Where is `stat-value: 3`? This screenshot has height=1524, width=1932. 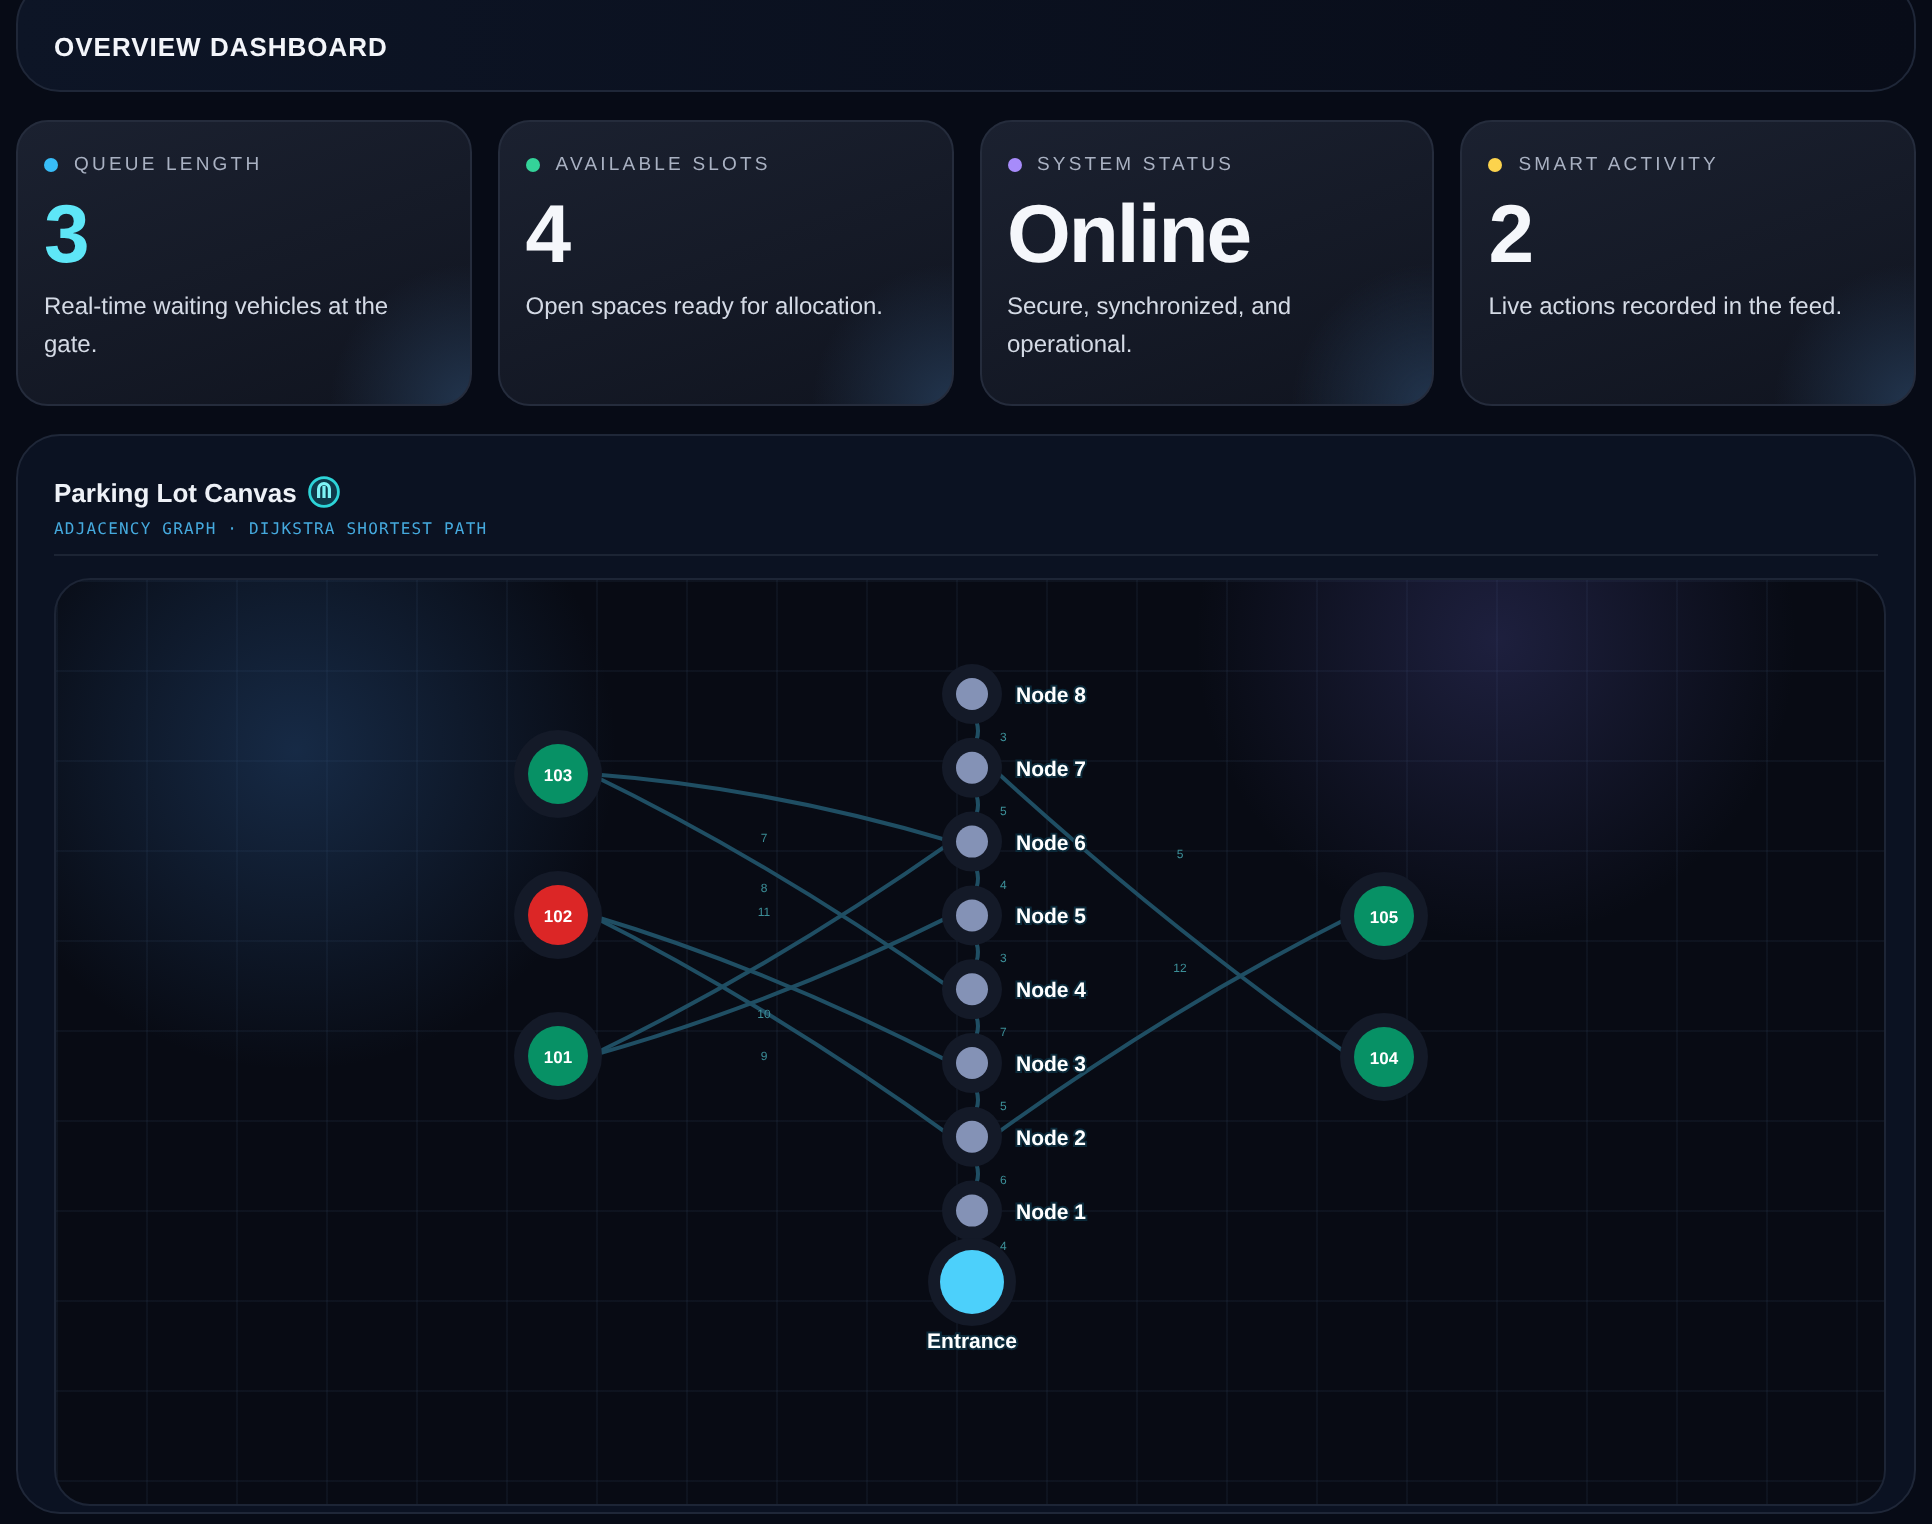 stat-value: 3 is located at coordinates (67, 234).